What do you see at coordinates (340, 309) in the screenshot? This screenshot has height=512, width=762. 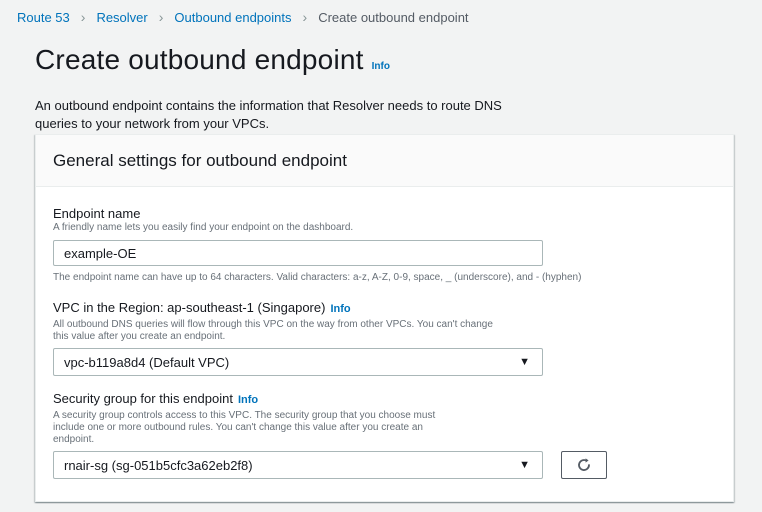 I see `vpc-info-link: Info` at bounding box center [340, 309].